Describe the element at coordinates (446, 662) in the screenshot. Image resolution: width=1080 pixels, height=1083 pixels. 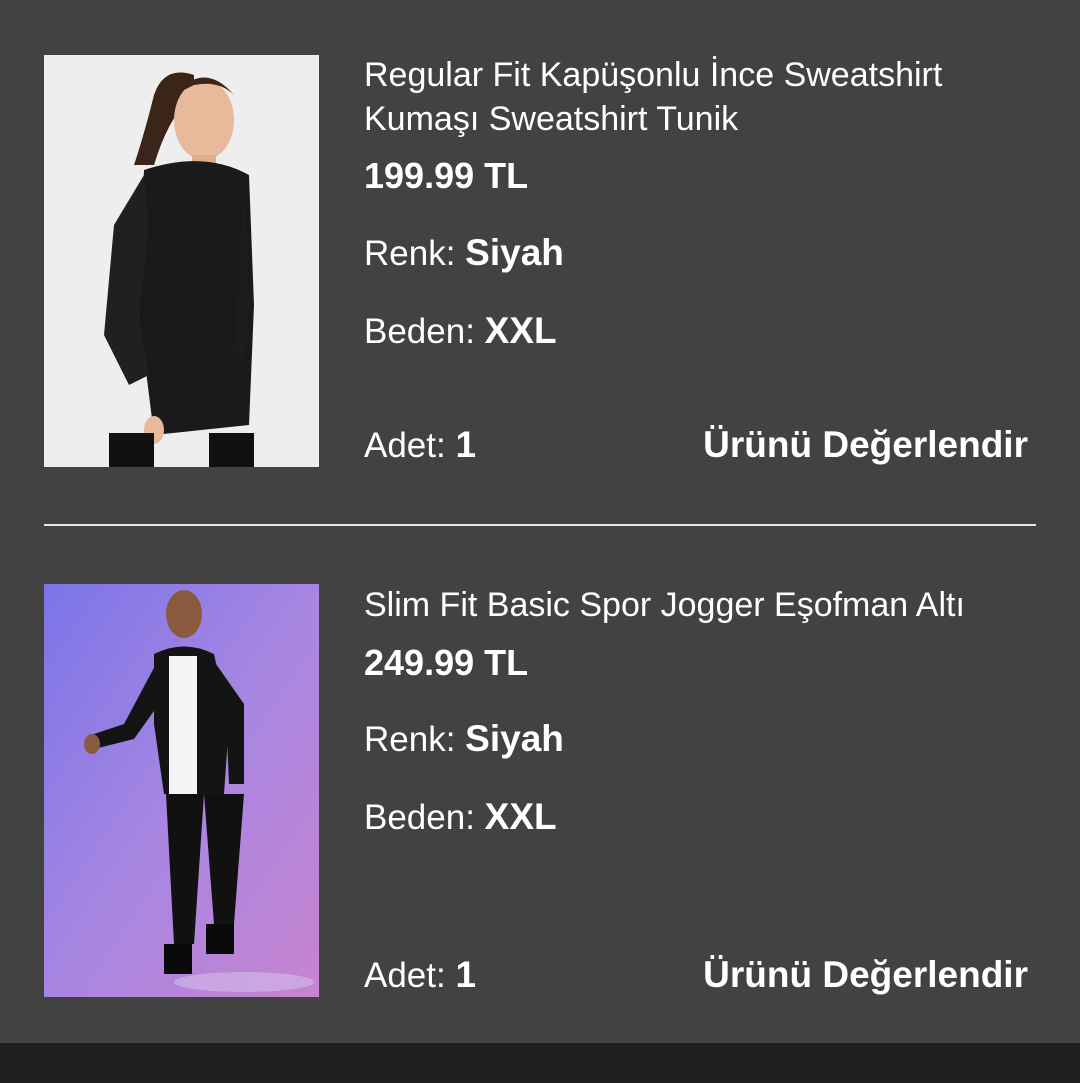
I see `product-price: 249.99 TL` at that location.